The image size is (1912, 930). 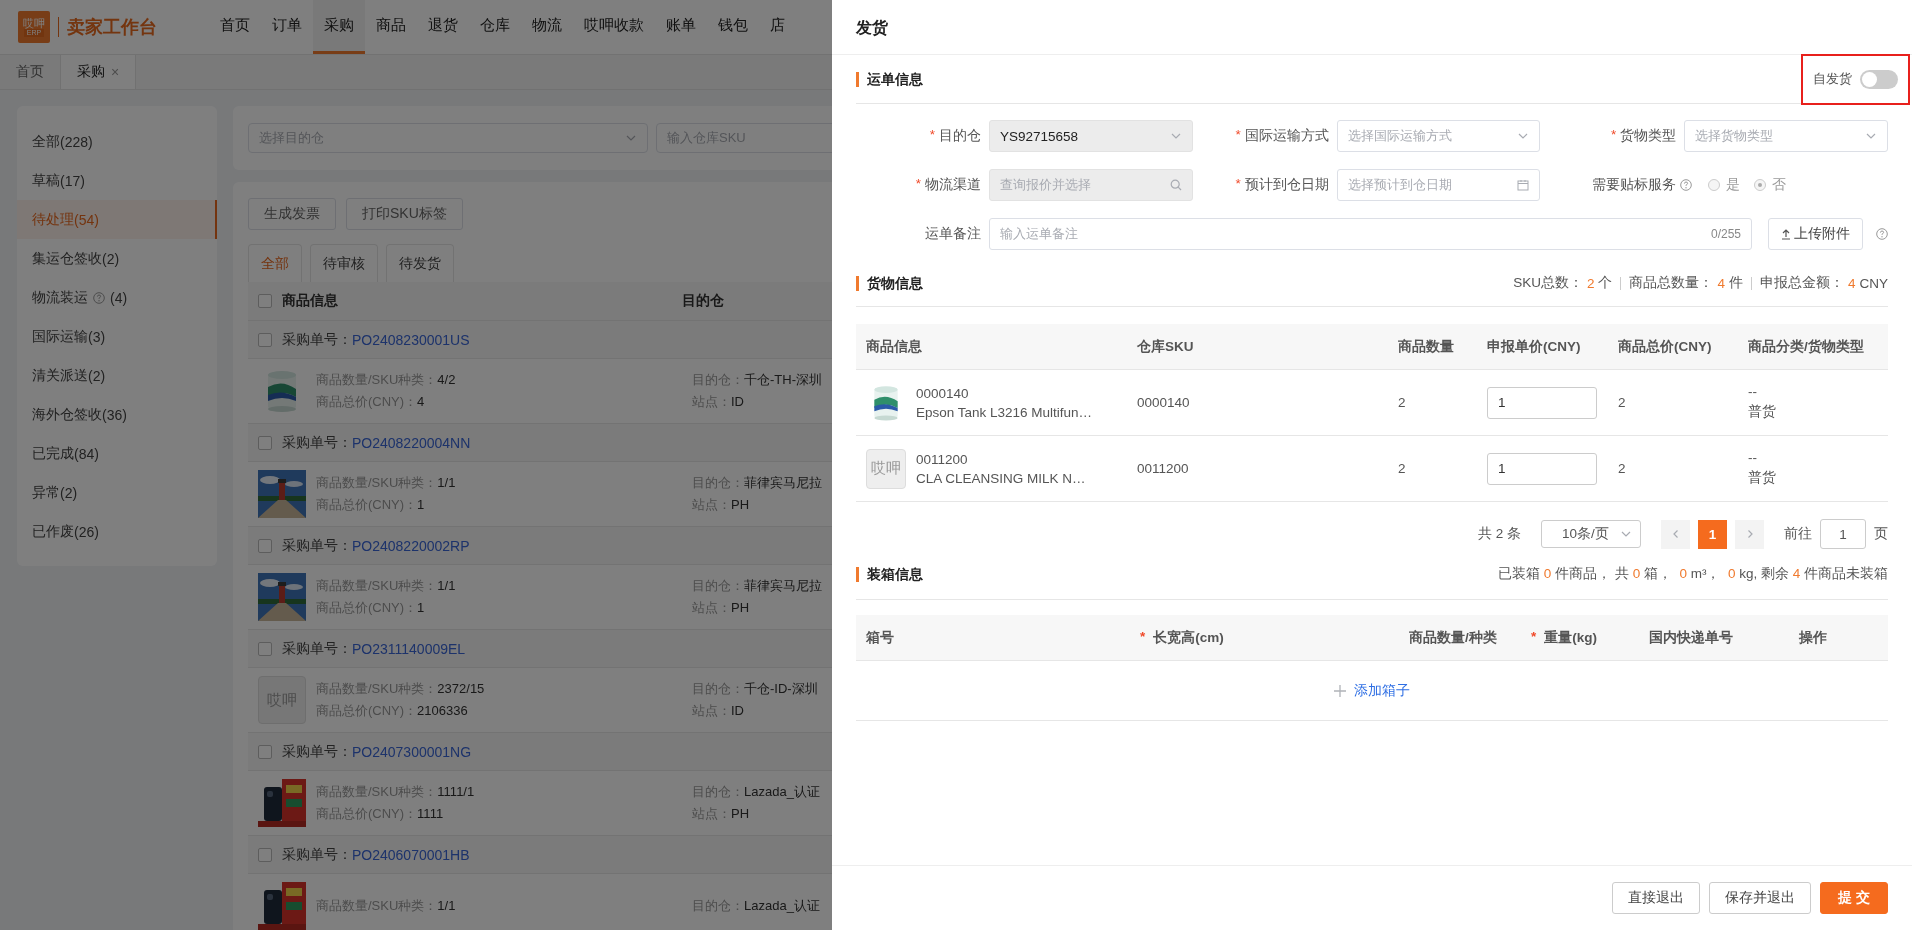 I want to click on footer-button: 直接退出, so click(x=1656, y=898).